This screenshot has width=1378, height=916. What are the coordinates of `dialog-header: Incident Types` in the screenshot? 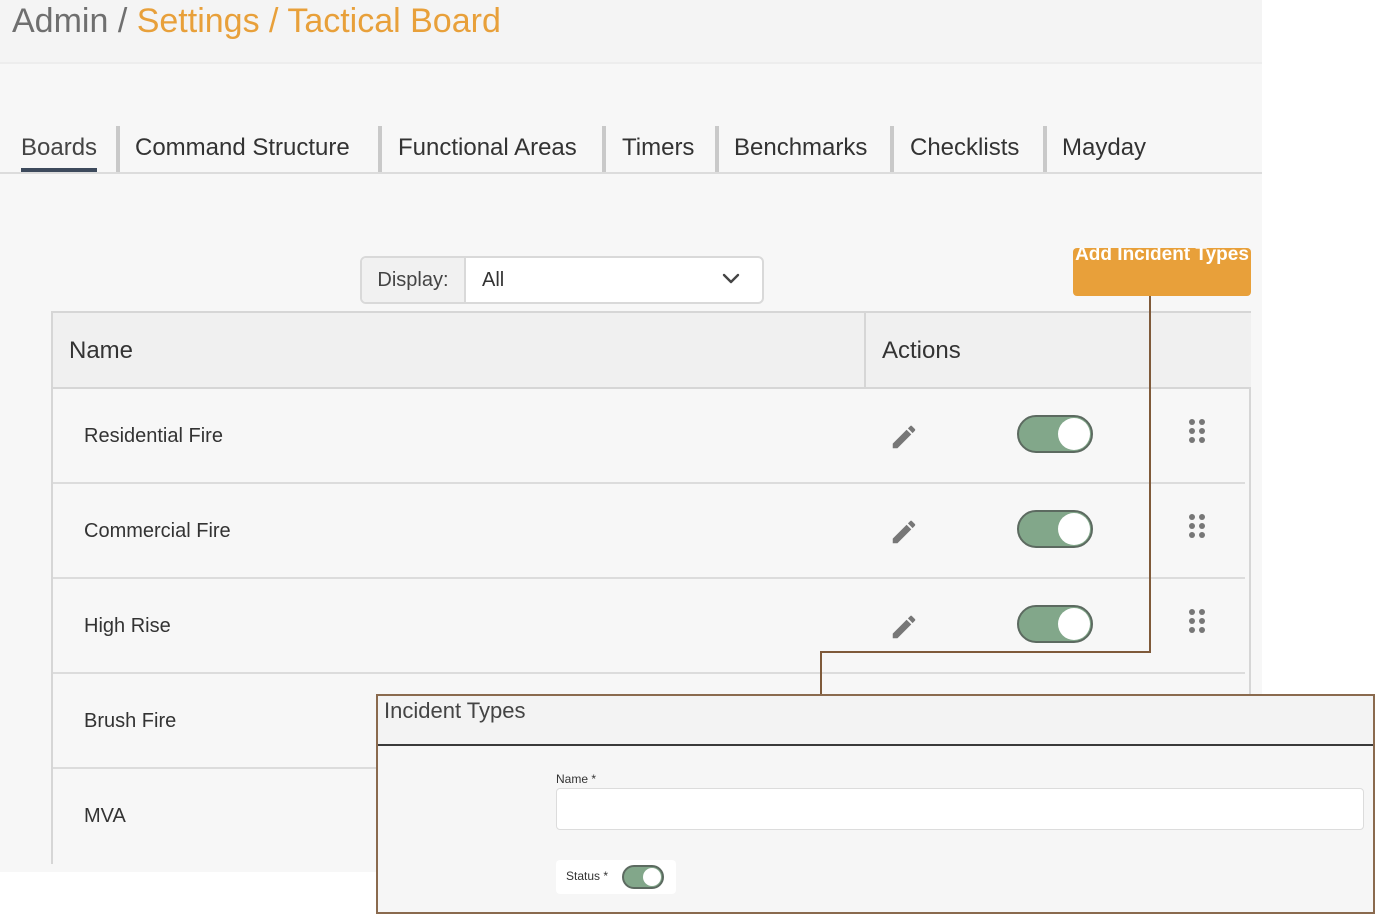 It's located at (875, 721).